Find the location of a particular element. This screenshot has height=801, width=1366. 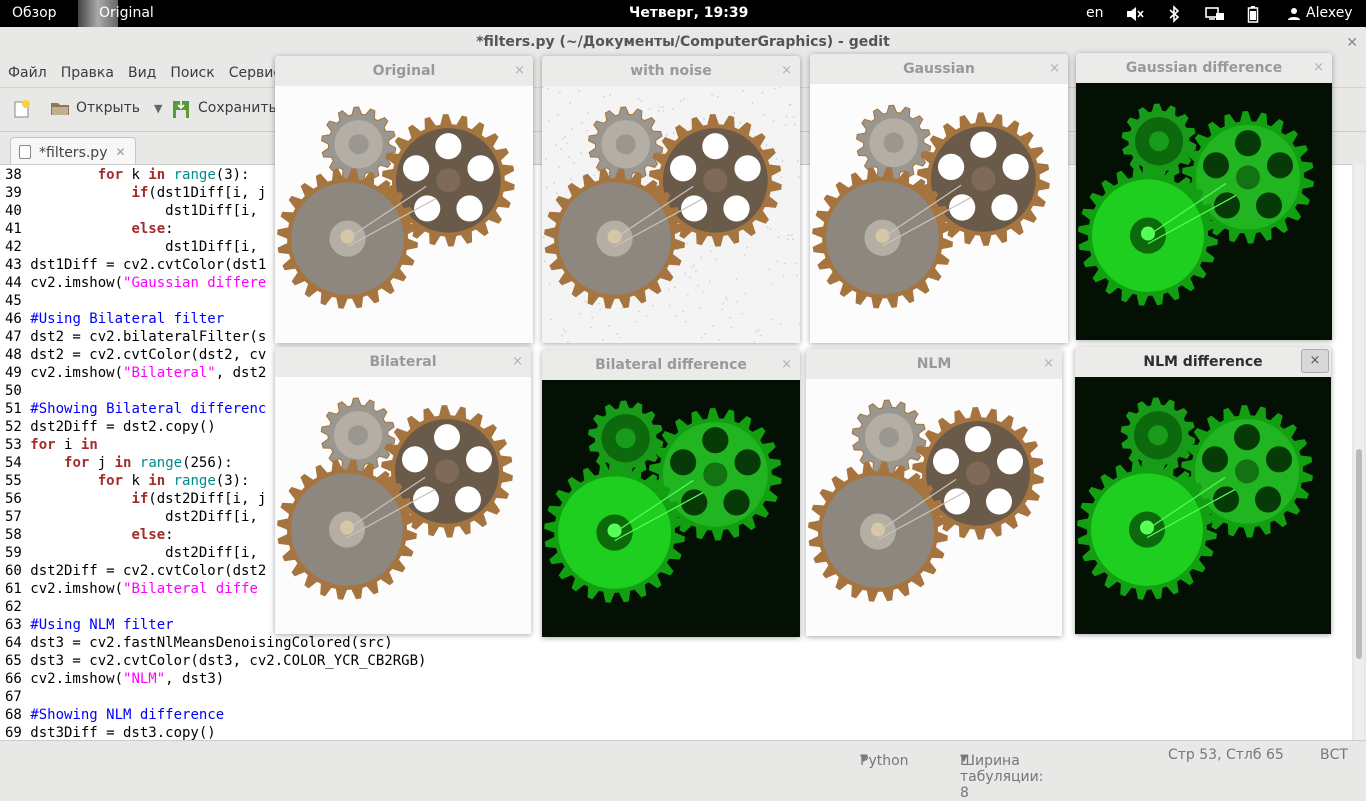

image-window: NLM × is located at coordinates (934, 492).